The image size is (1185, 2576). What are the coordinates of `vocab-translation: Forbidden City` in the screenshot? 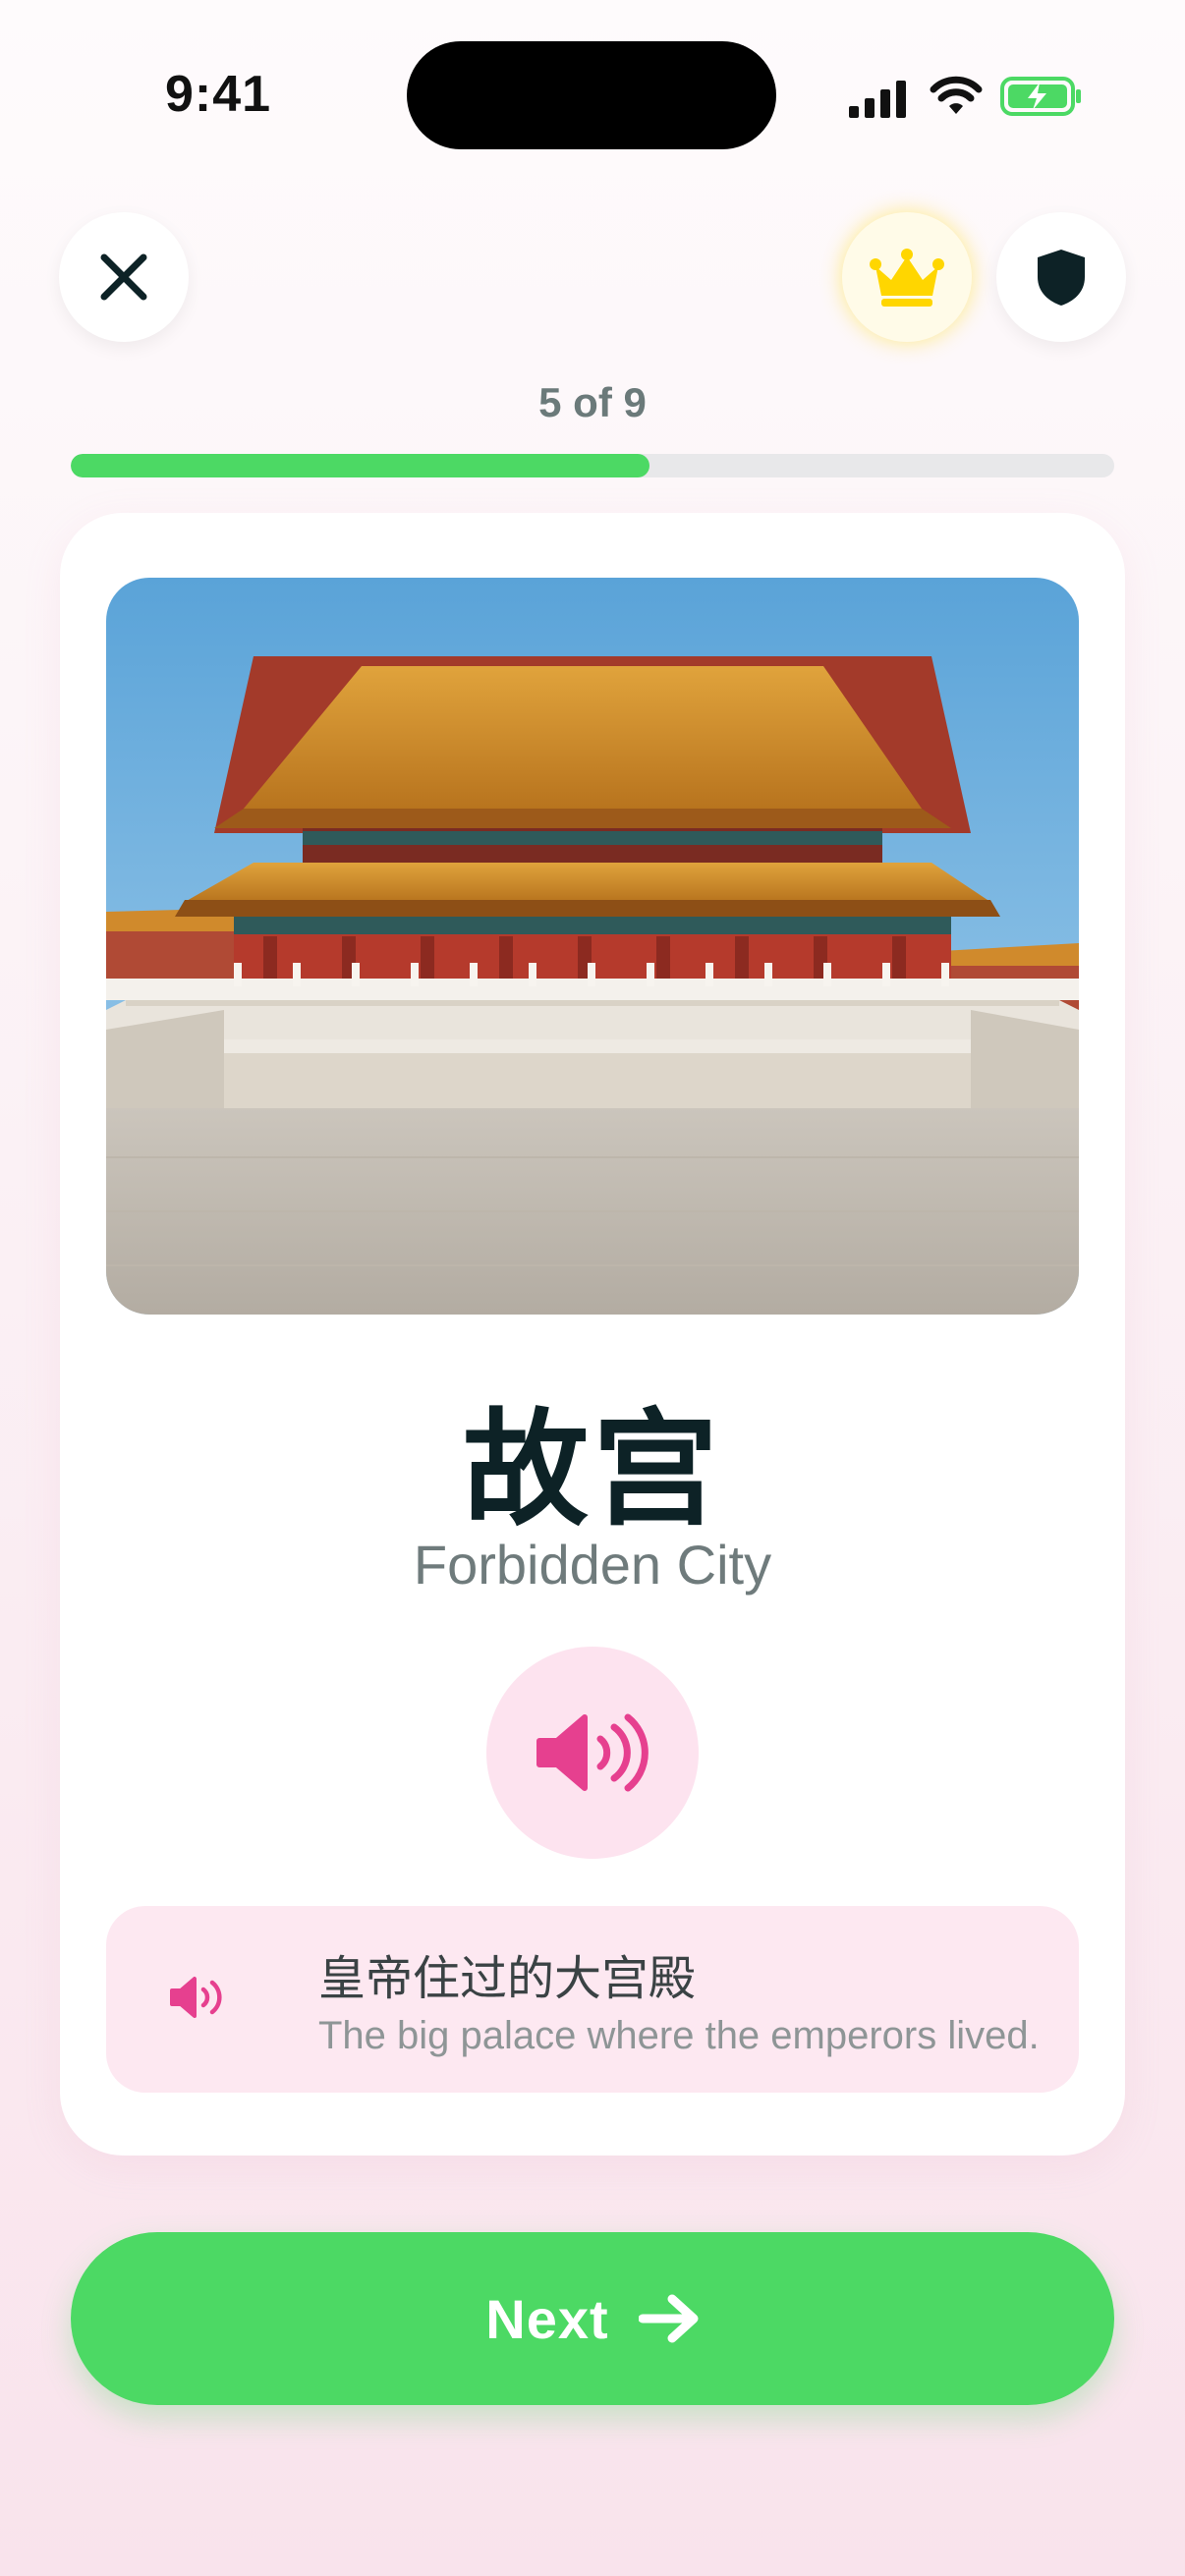 It's located at (592, 1565).